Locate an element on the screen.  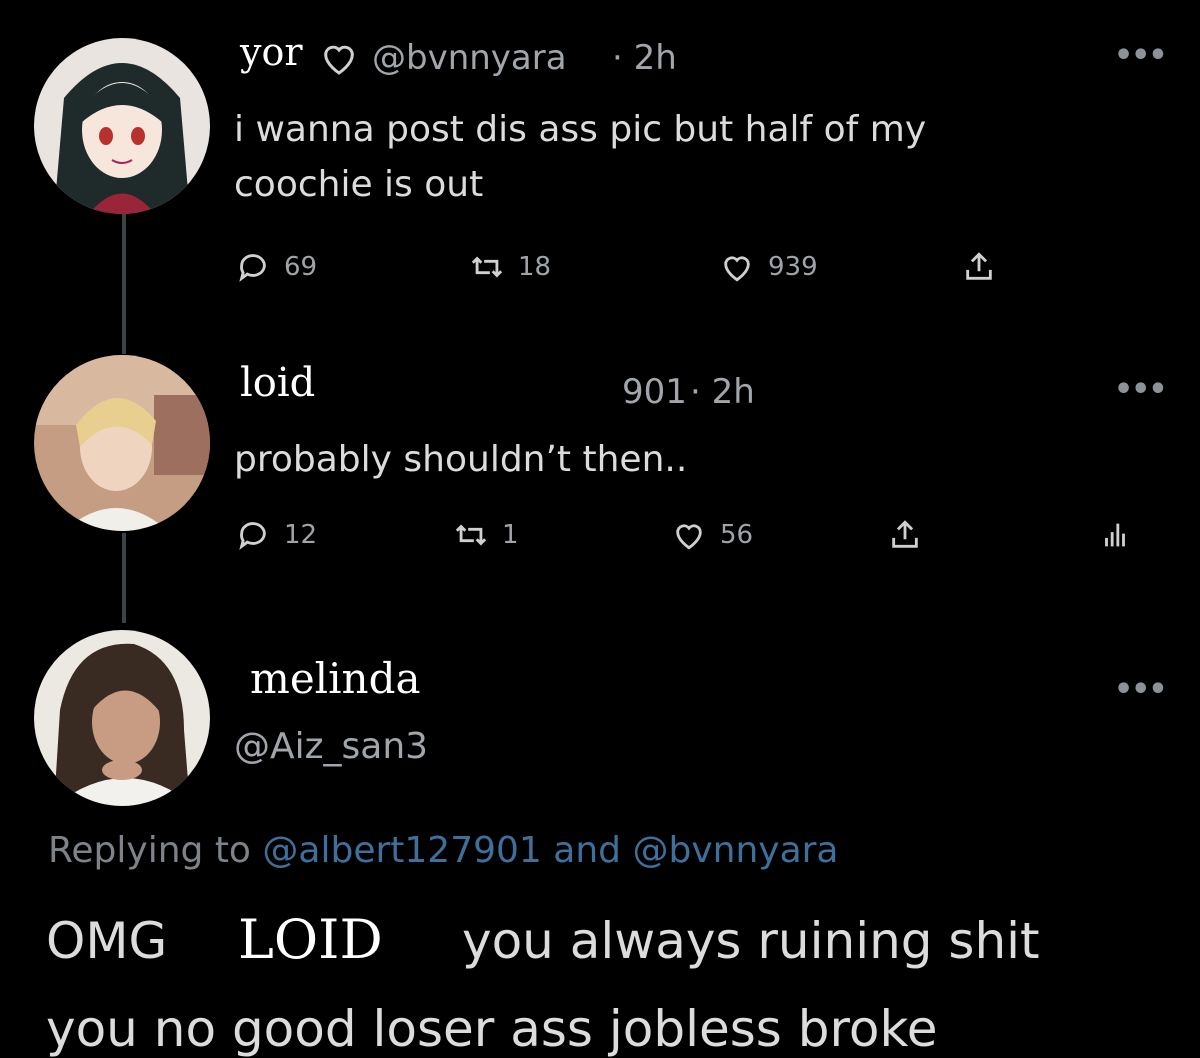
reply-button: 69 is located at coordinates (276, 267).